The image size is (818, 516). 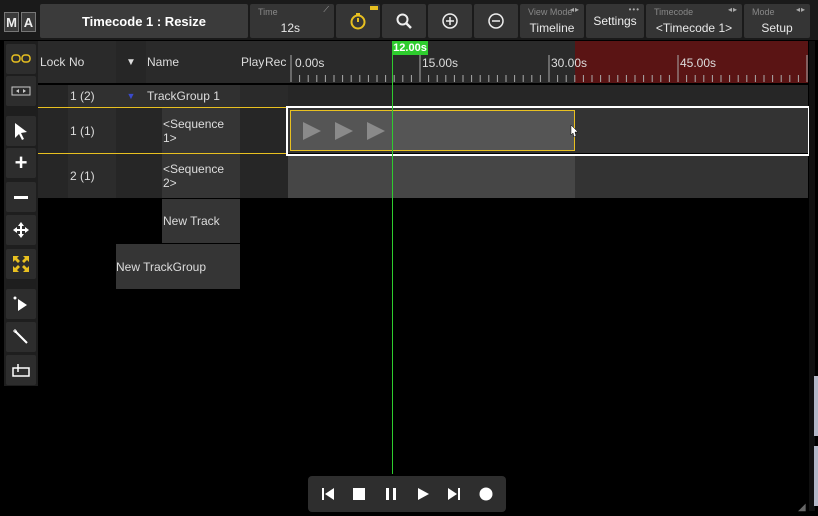 I want to click on collapse-toggle: ▼, so click(x=131, y=96).